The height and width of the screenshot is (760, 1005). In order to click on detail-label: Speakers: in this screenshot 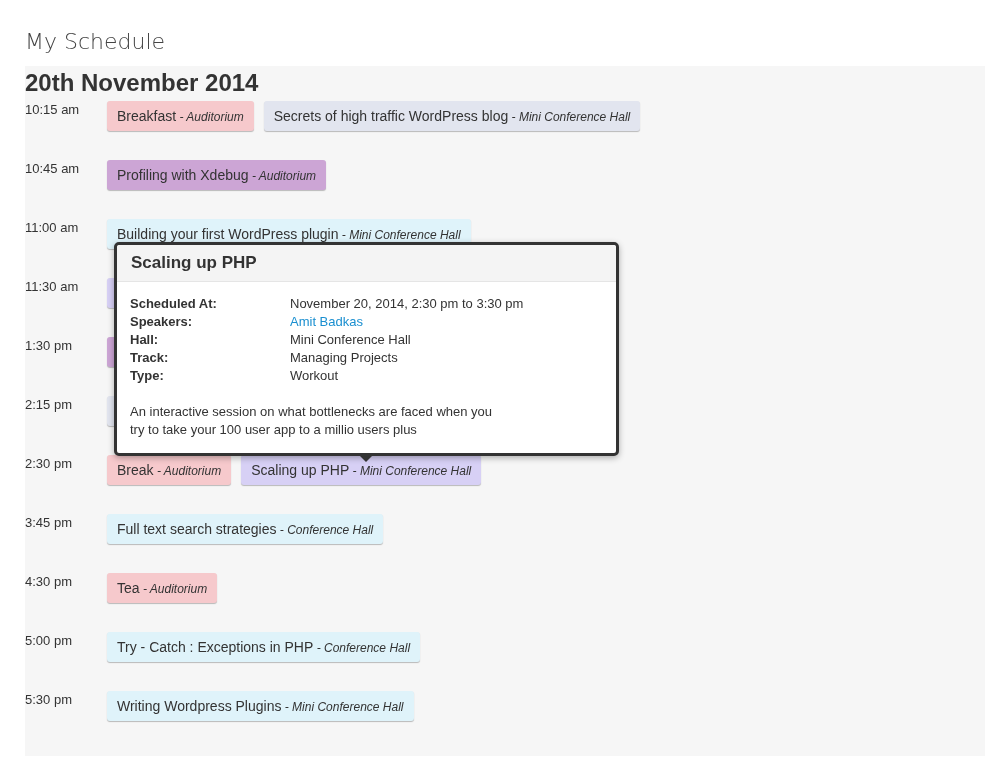, I will do `click(162, 322)`.